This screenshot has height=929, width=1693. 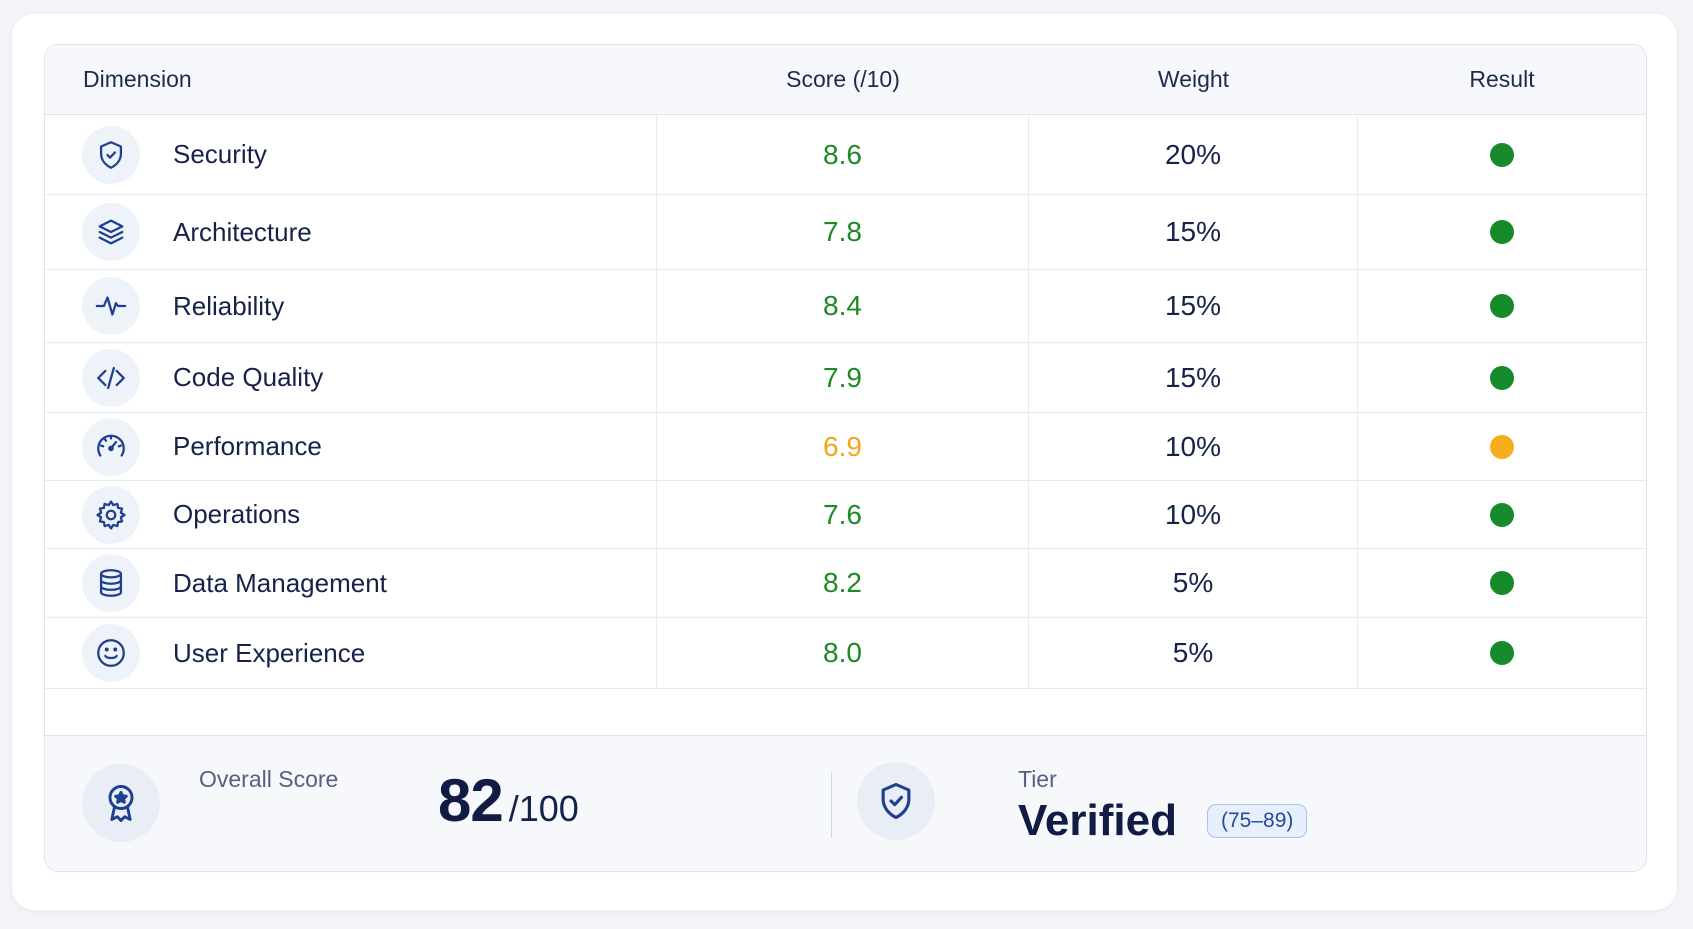 What do you see at coordinates (1097, 820) in the screenshot?
I see `tier-value: Verified` at bounding box center [1097, 820].